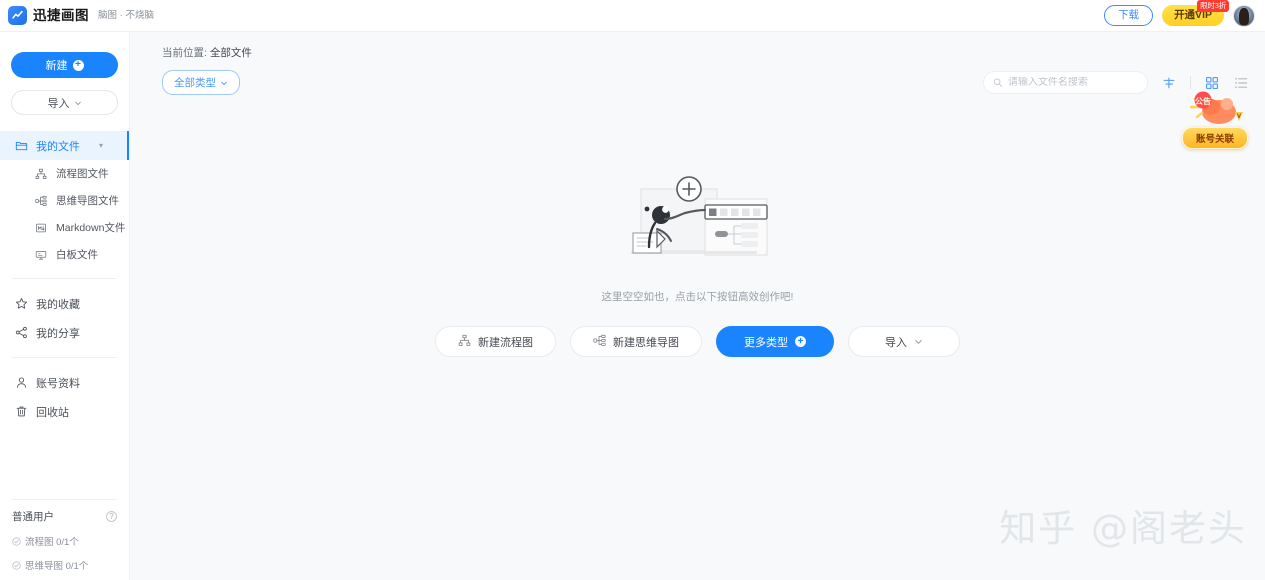 This screenshot has width=1265, height=580. I want to click on user-level-row: 普通用户 ?, so click(64, 516).